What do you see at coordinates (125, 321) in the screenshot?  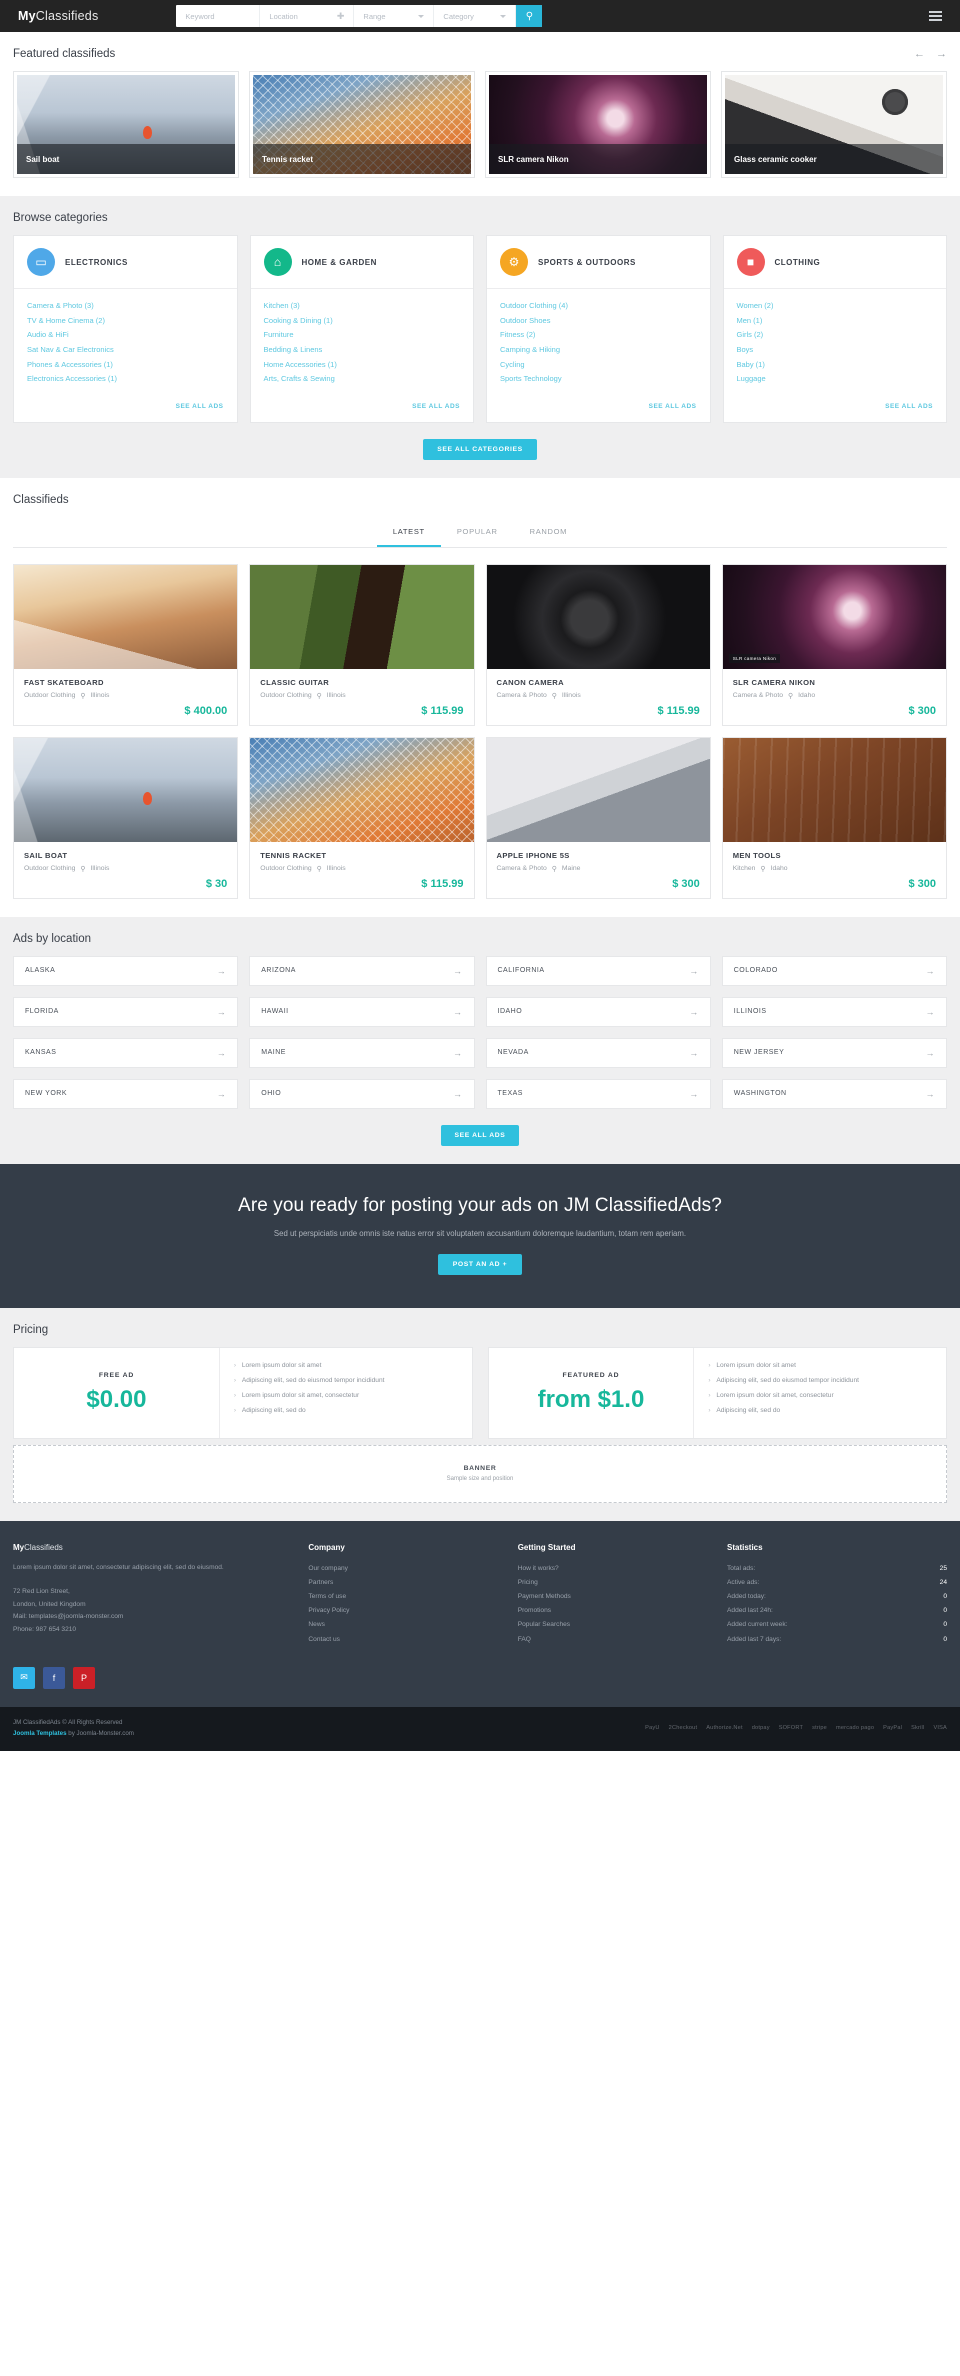 I see `category-link: TV & Home Cinema (2)` at bounding box center [125, 321].